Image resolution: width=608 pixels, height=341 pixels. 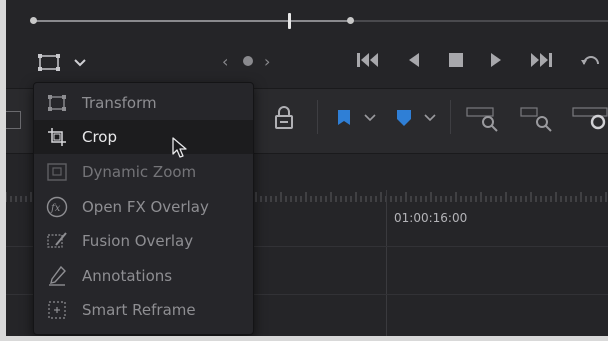 What do you see at coordinates (139, 172) in the screenshot?
I see `menu-item-label: Dynamic Zoom` at bounding box center [139, 172].